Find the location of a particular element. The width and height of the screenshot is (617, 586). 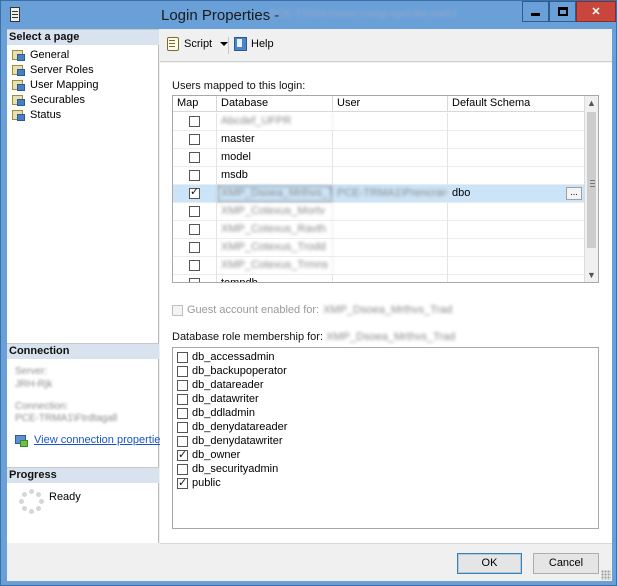

grid-row: XMP_Cotexus_Trodd is located at coordinates (379, 248).